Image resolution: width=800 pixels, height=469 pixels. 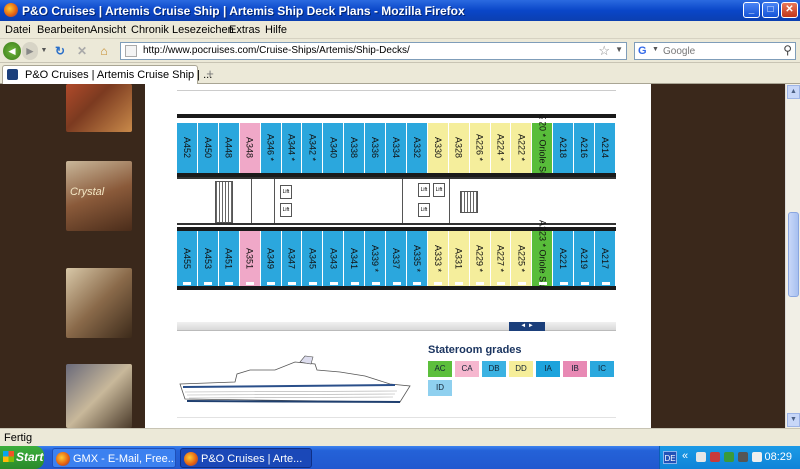 I want to click on cabin-a335: A335 *, so click(x=417, y=258).